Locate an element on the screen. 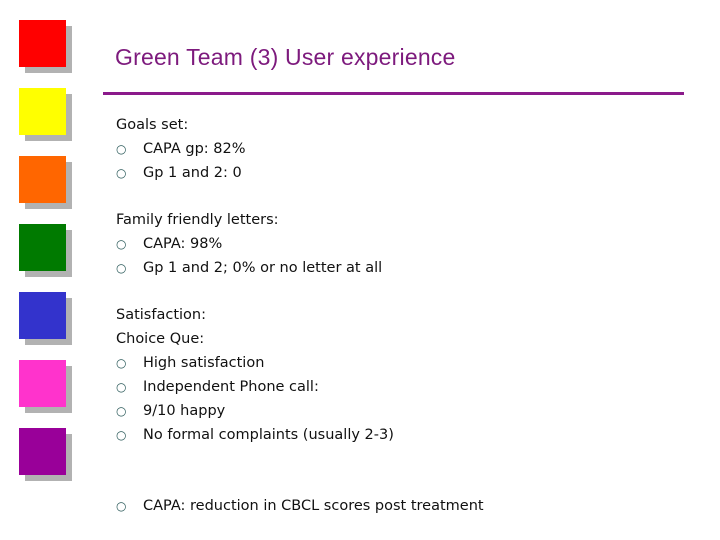 Image resolution: width=720 pixels, height=540 pixels. decor-square-purple is located at coordinates (45, 454).